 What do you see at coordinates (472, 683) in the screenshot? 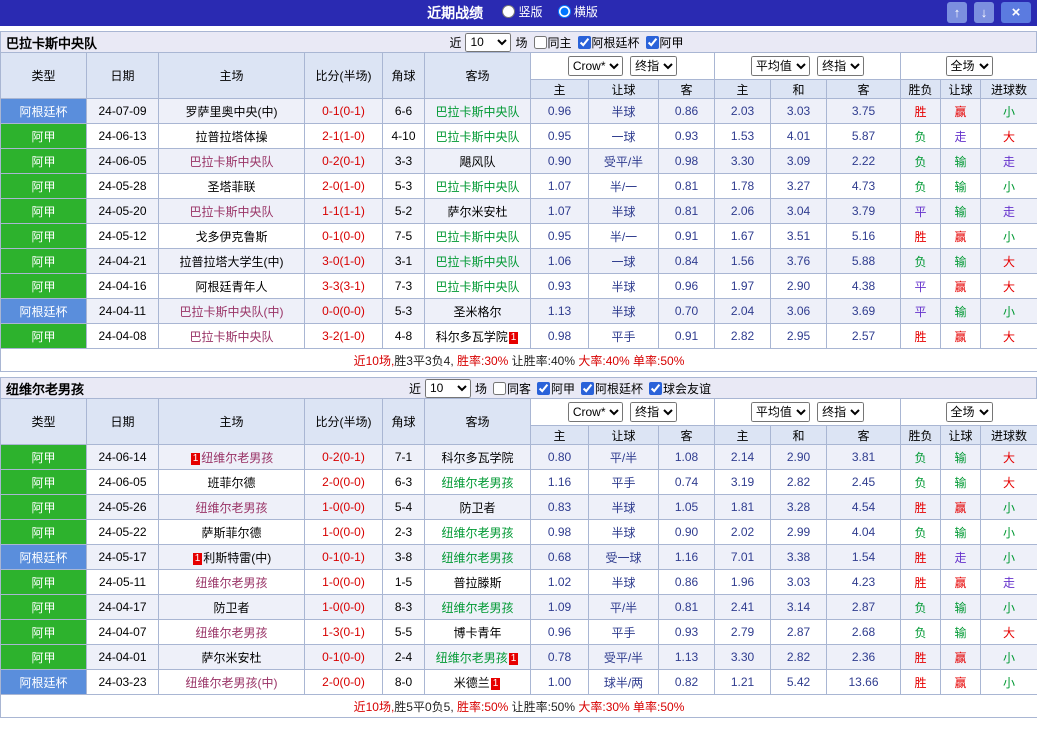
I see `team-name-link: 米德兰` at bounding box center [472, 683].